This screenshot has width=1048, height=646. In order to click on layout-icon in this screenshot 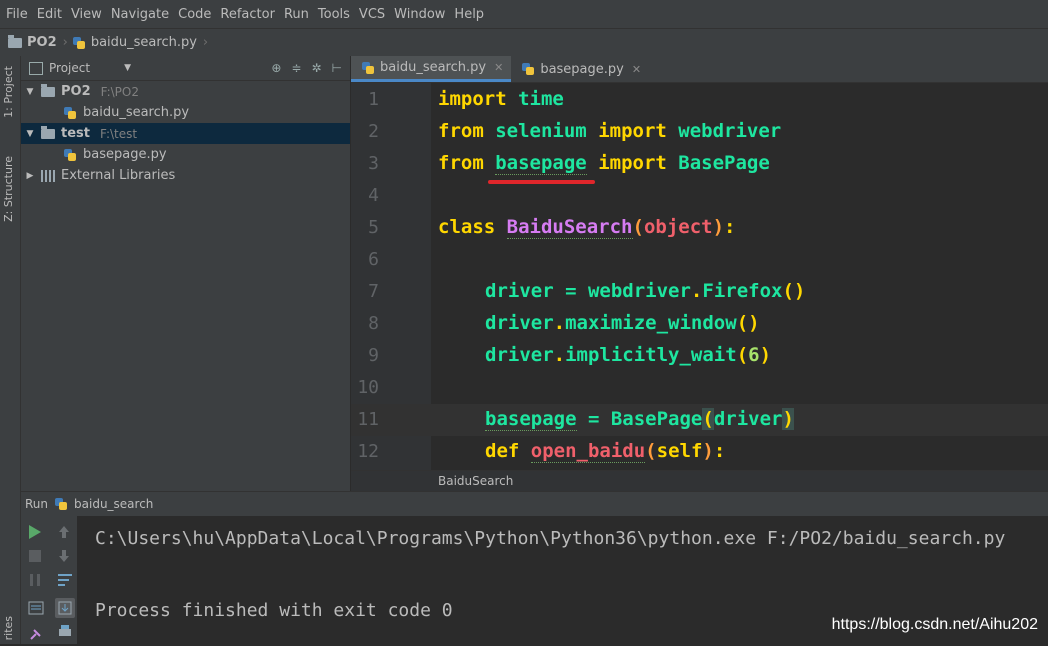, I will do `click(36, 608)`.